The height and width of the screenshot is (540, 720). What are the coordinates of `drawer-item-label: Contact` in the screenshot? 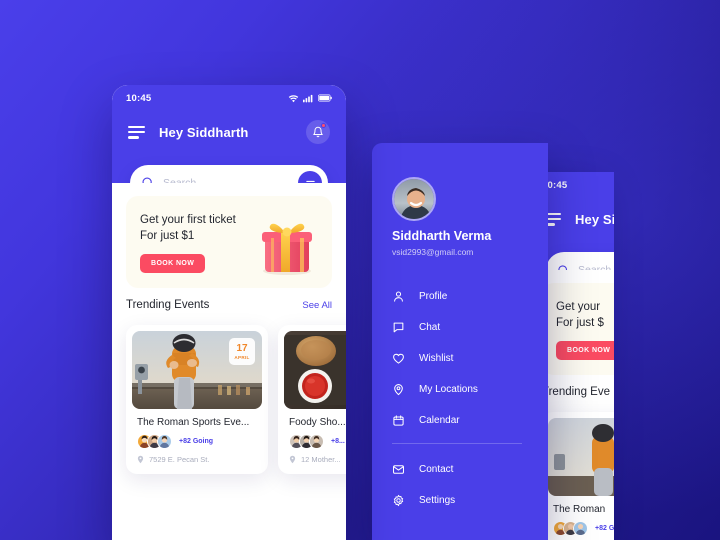 It's located at (436, 469).